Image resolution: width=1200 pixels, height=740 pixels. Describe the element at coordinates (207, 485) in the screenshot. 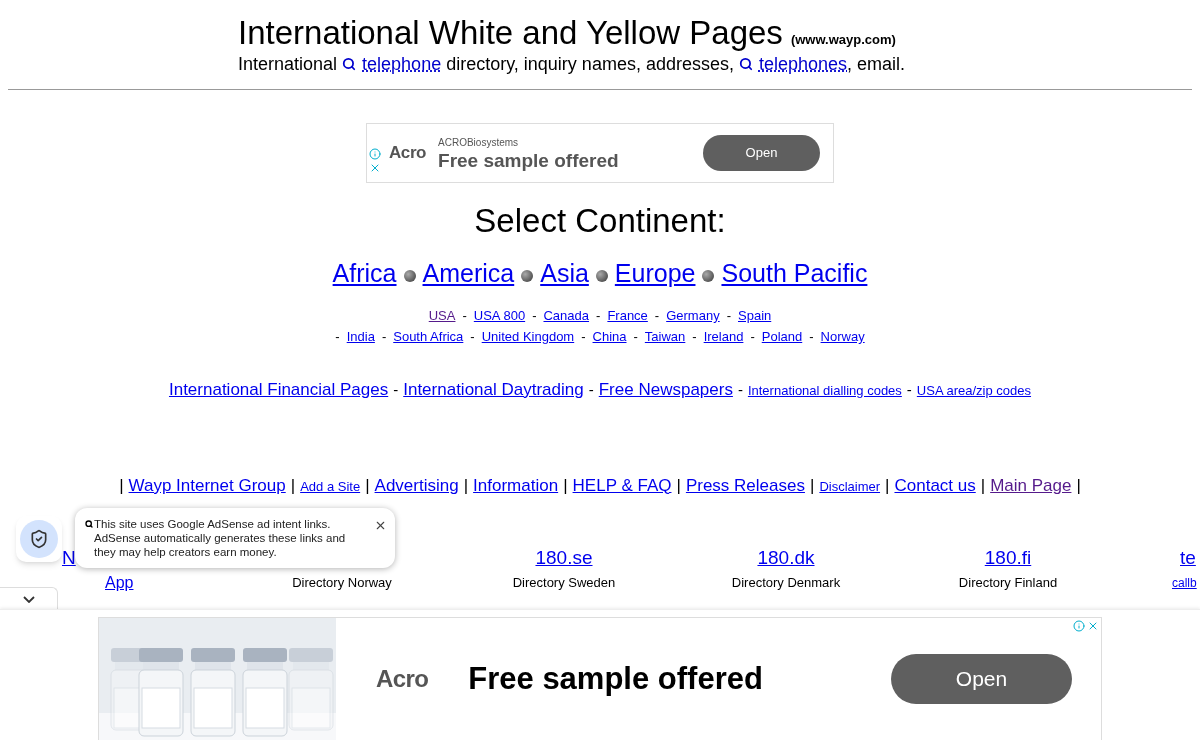

I see `nav-link: Wayp Internet Group` at that location.